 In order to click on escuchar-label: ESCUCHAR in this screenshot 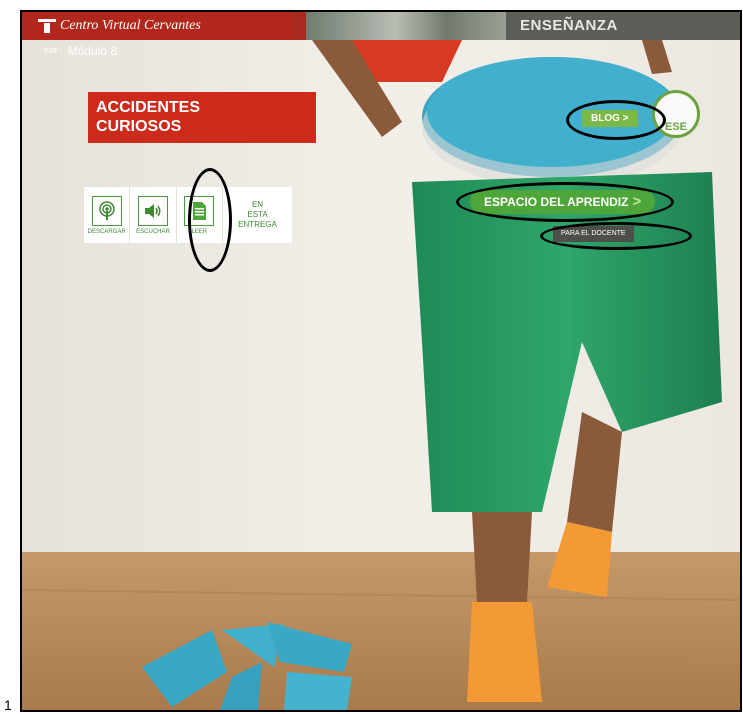, I will do `click(153, 231)`.